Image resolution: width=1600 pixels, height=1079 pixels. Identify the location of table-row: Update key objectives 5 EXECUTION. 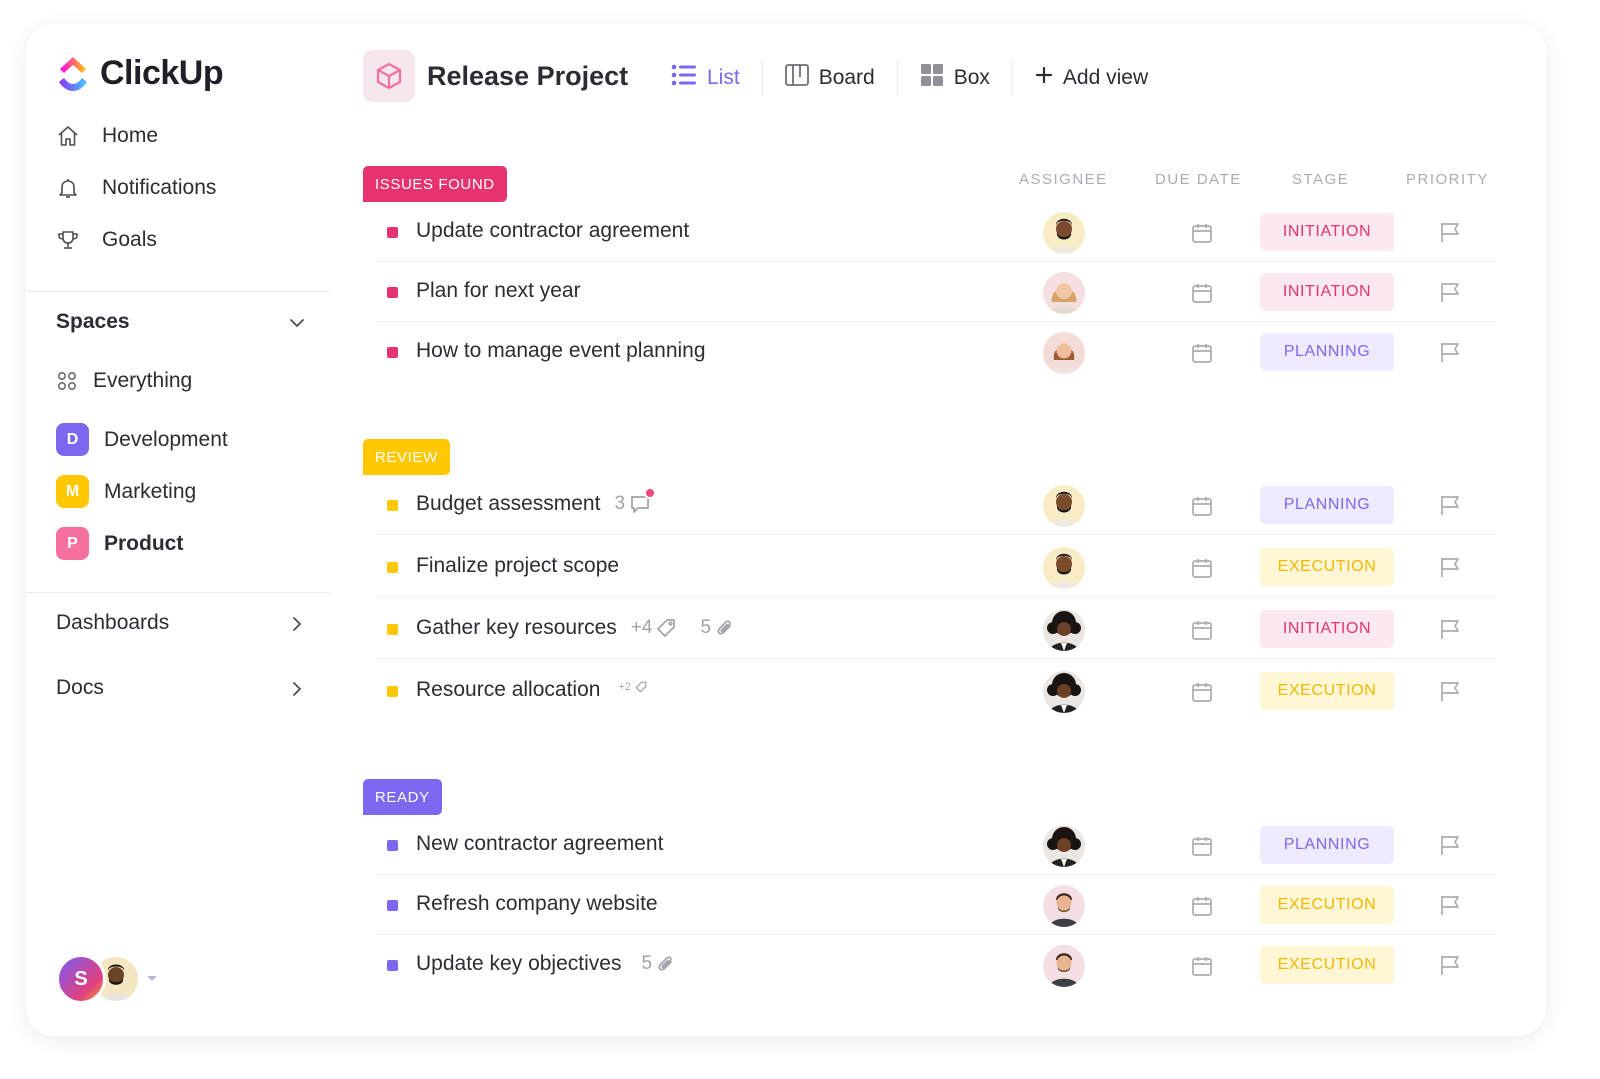
(936, 966).